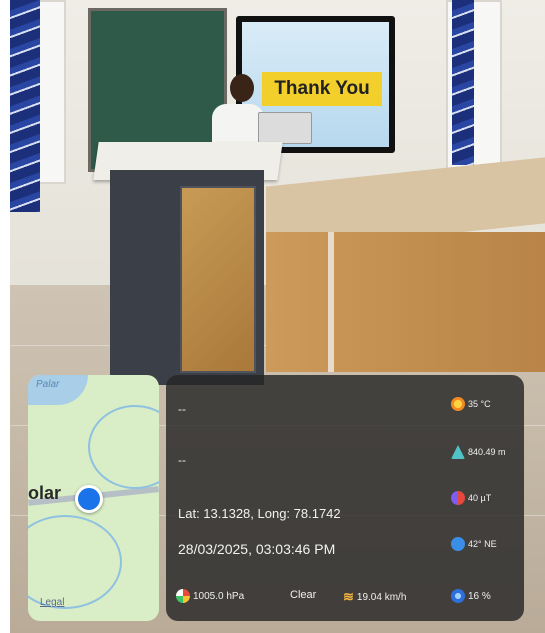  Describe the element at coordinates (218, 279) in the screenshot. I see `podium-wood-panel` at that location.